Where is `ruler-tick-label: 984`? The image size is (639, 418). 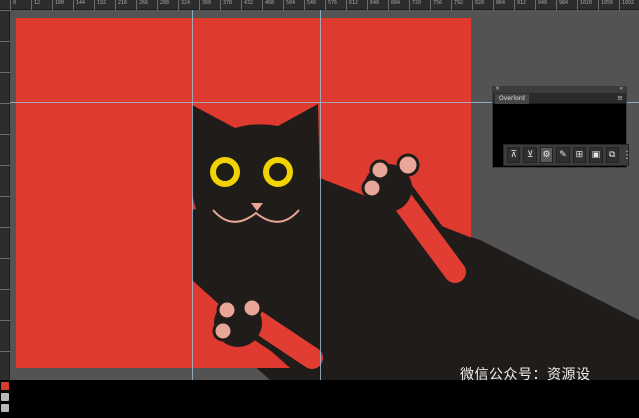 ruler-tick-label: 984 is located at coordinates (562, 5).